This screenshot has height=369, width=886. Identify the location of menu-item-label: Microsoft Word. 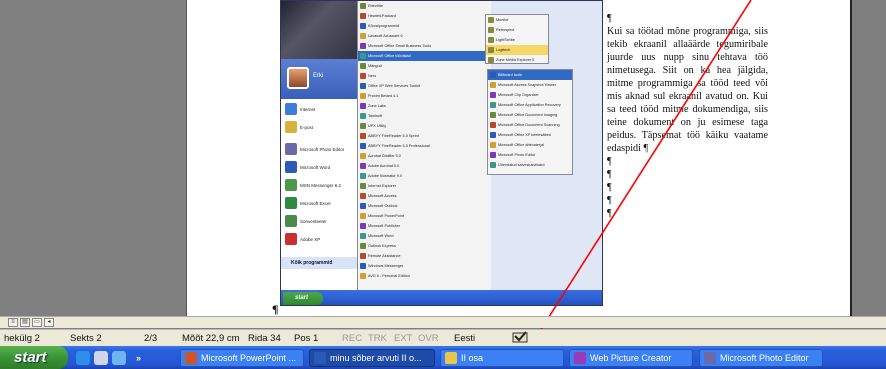
(381, 236).